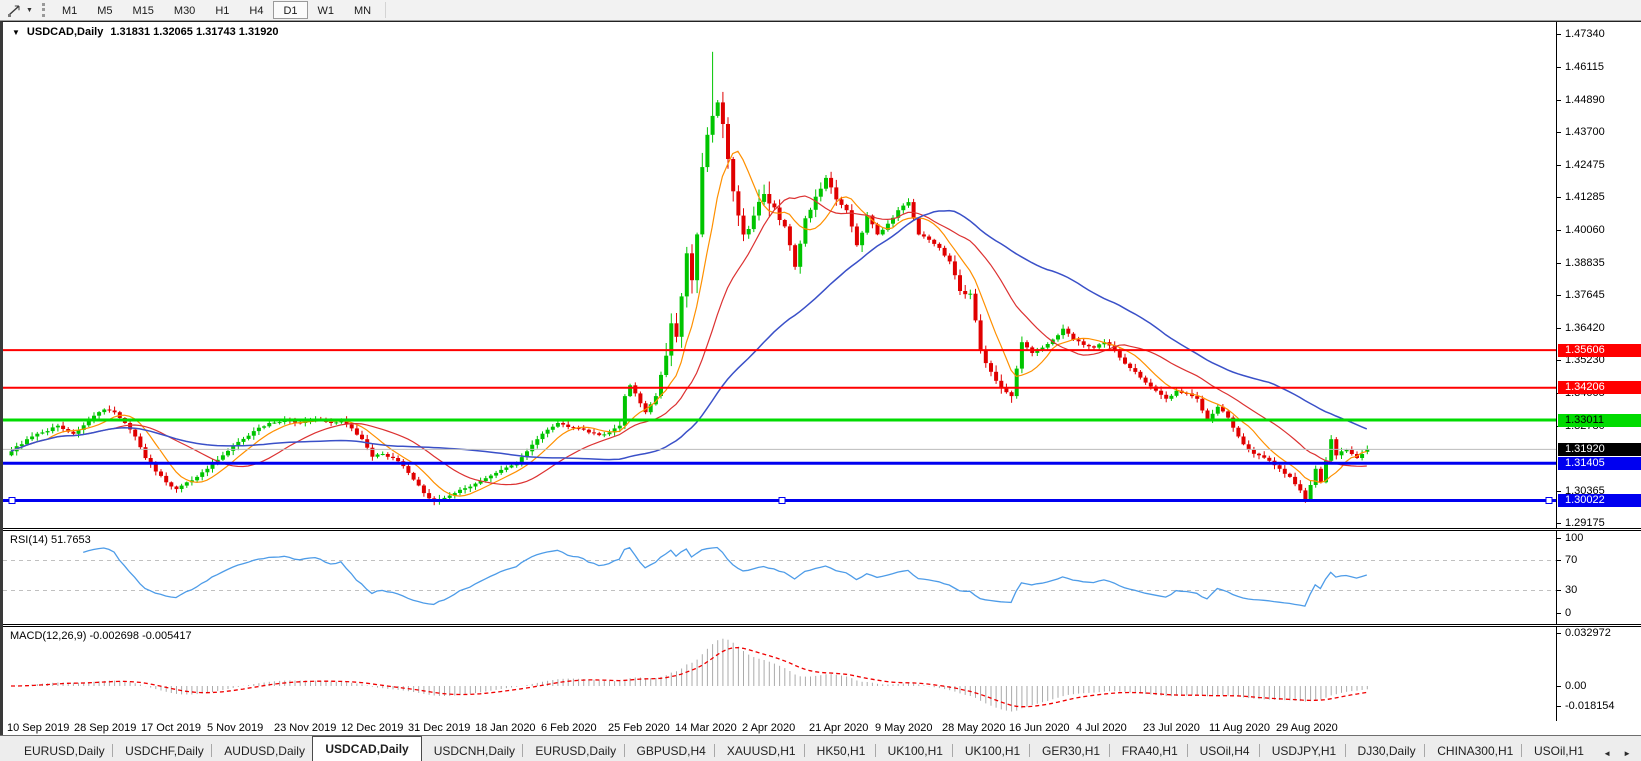  Describe the element at coordinates (1171, 728) in the screenshot. I see `date-label: 23 Jul 2020` at that location.